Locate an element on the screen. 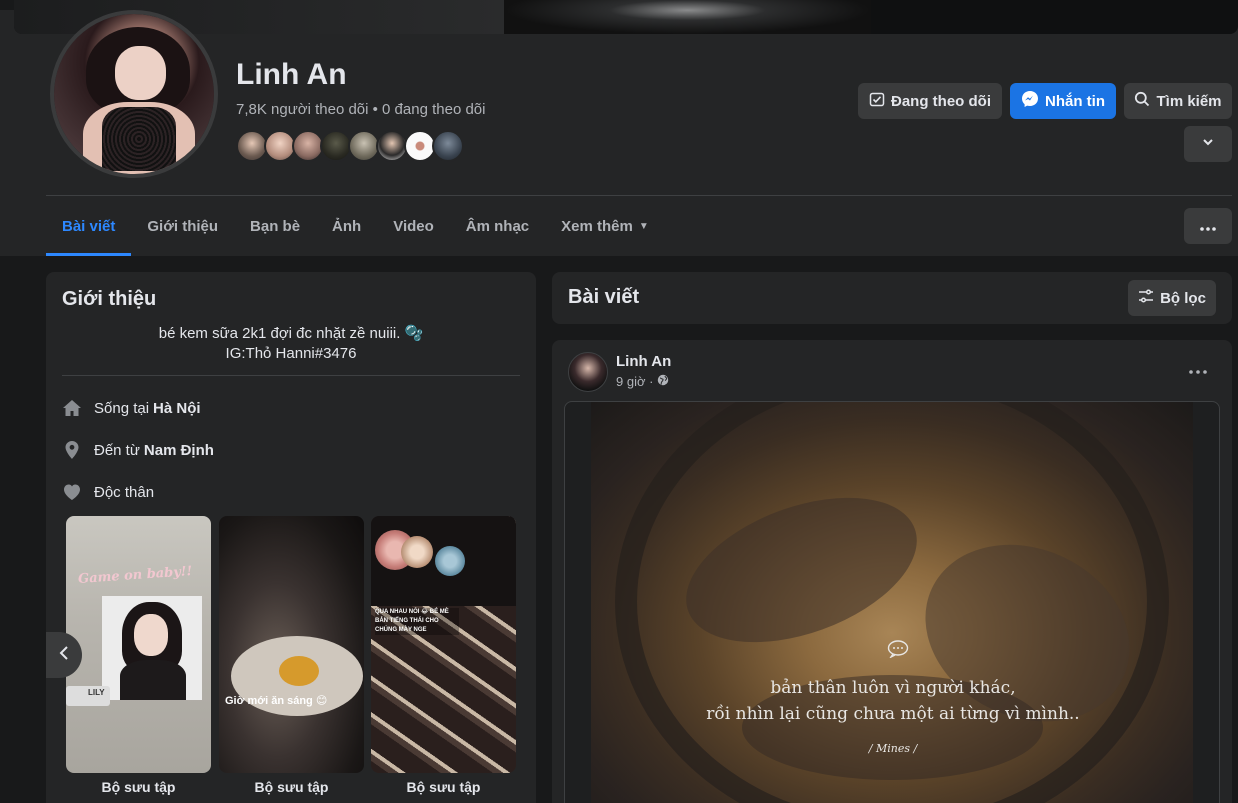 This screenshot has height=803, width=1238. relationship-row: Độc thân is located at coordinates (108, 492).